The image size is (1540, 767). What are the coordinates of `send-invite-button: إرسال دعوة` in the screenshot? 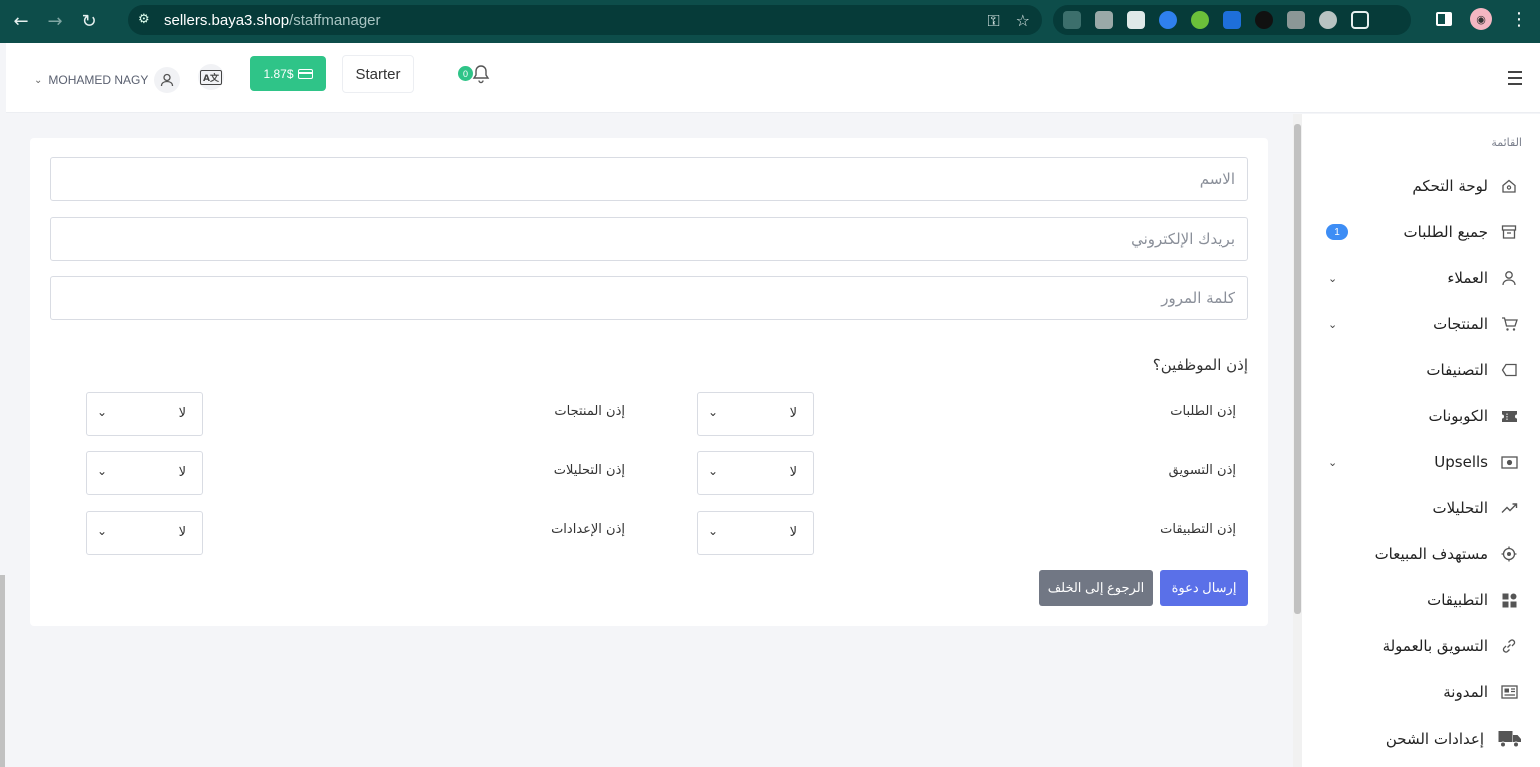 It's located at (1204, 588).